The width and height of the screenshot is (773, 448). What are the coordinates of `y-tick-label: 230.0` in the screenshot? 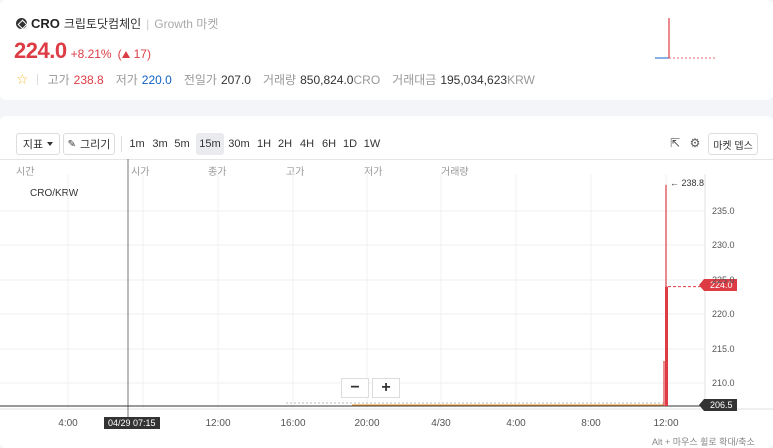 It's located at (723, 245).